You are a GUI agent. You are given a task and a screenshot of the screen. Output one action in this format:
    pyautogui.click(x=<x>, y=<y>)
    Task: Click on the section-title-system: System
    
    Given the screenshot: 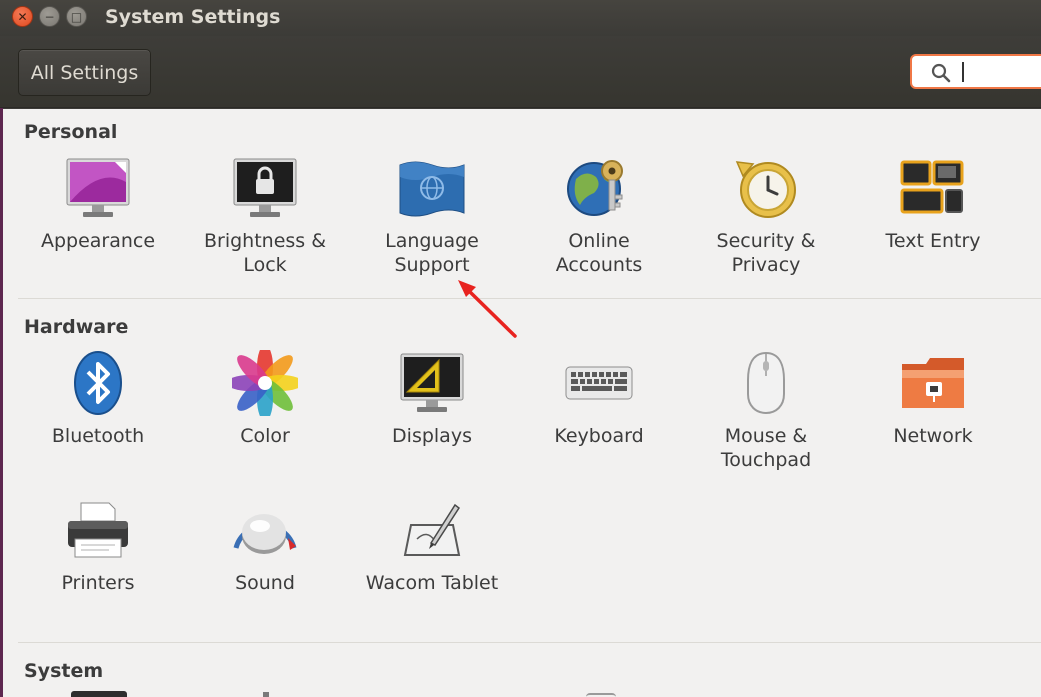 What is the action you would take?
    pyautogui.click(x=64, y=671)
    